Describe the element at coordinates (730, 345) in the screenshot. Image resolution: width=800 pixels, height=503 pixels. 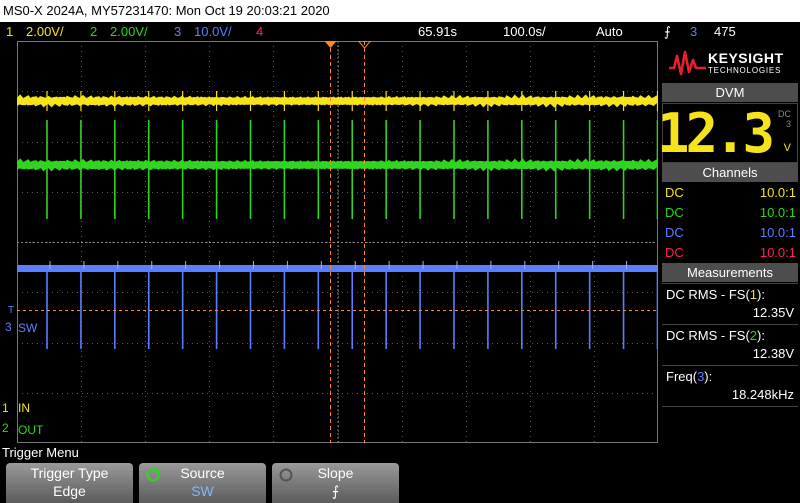
I see `measurement-item: DC RMS - FS(2): 12.38V` at that location.